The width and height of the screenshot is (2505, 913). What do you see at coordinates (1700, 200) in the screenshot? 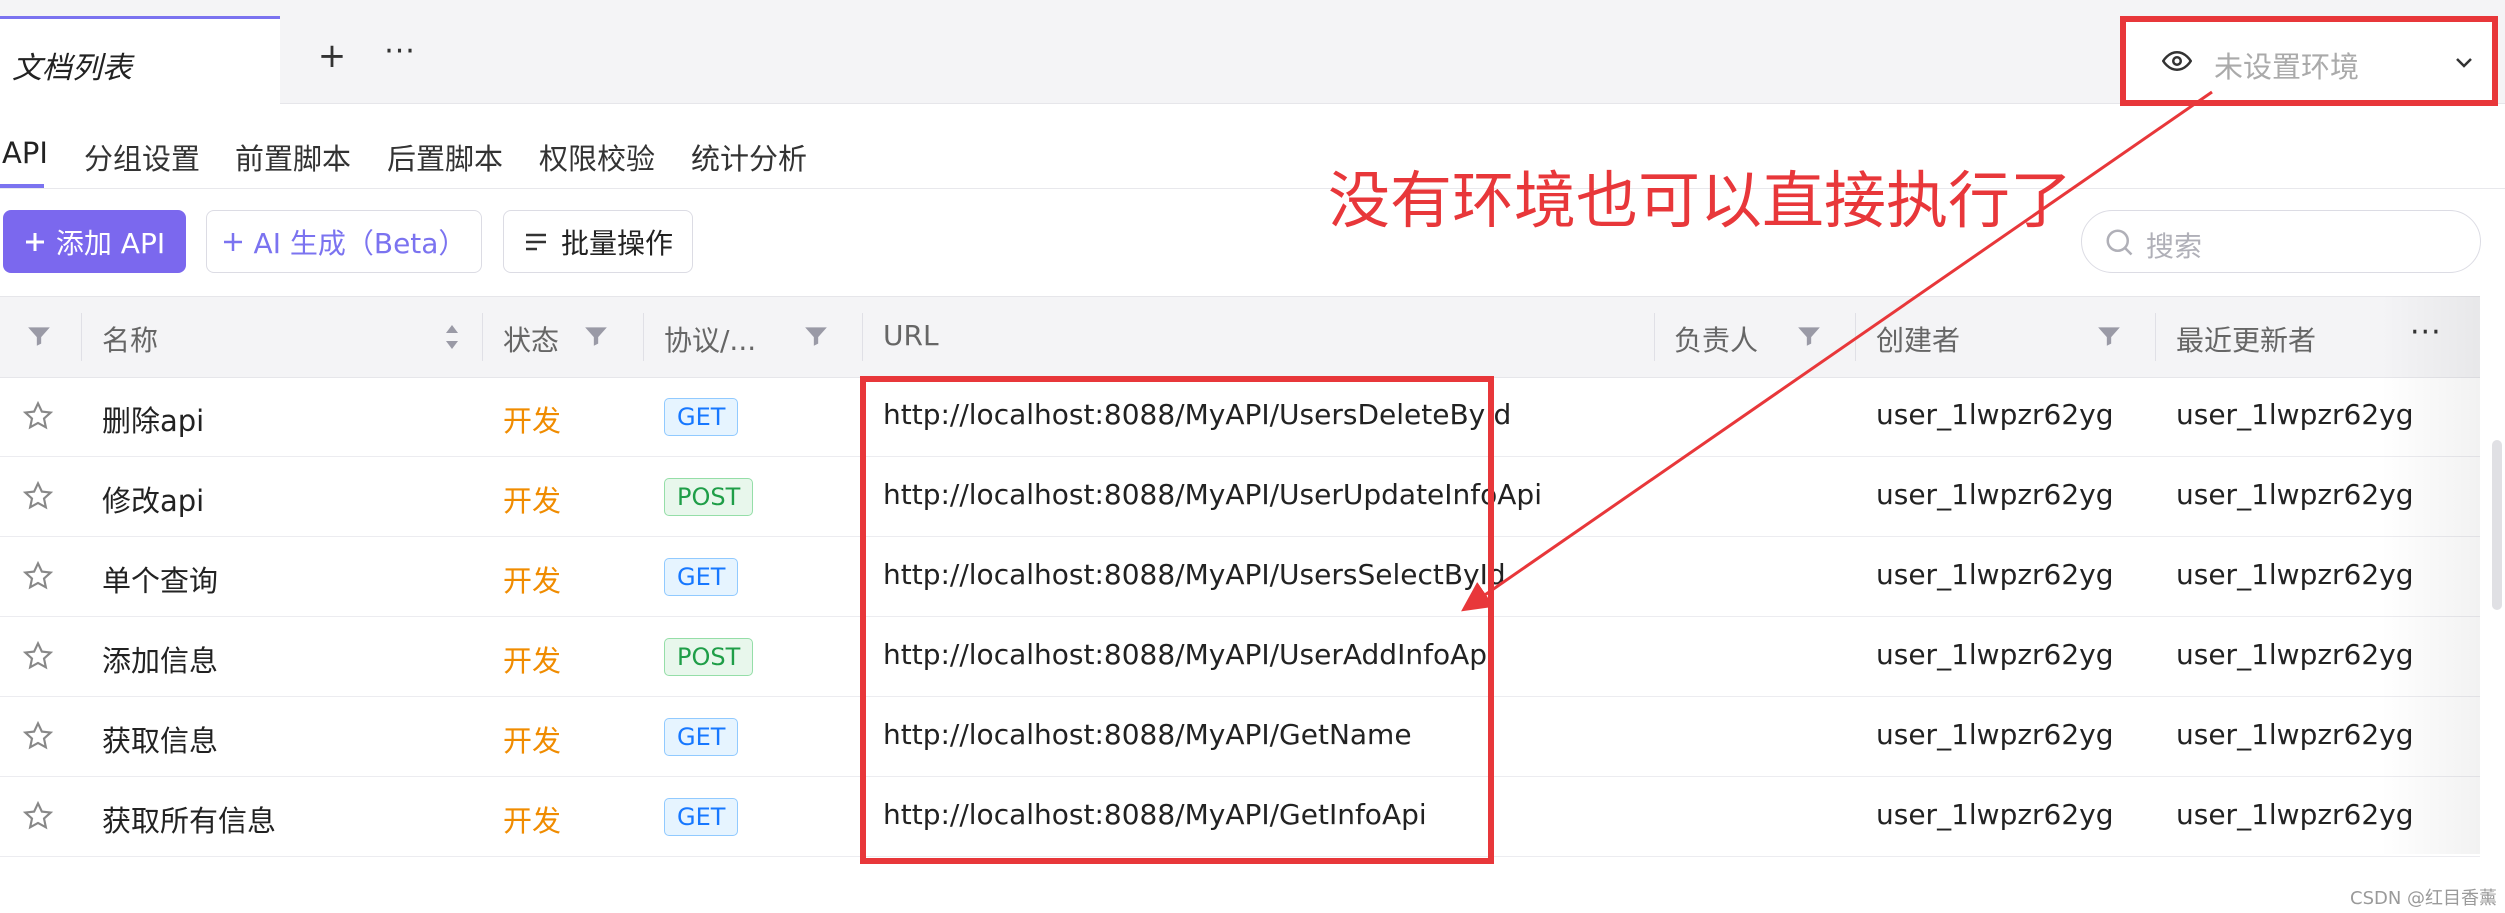
I see `annotation-text: 没有环境也可以直接执行了` at bounding box center [1700, 200].